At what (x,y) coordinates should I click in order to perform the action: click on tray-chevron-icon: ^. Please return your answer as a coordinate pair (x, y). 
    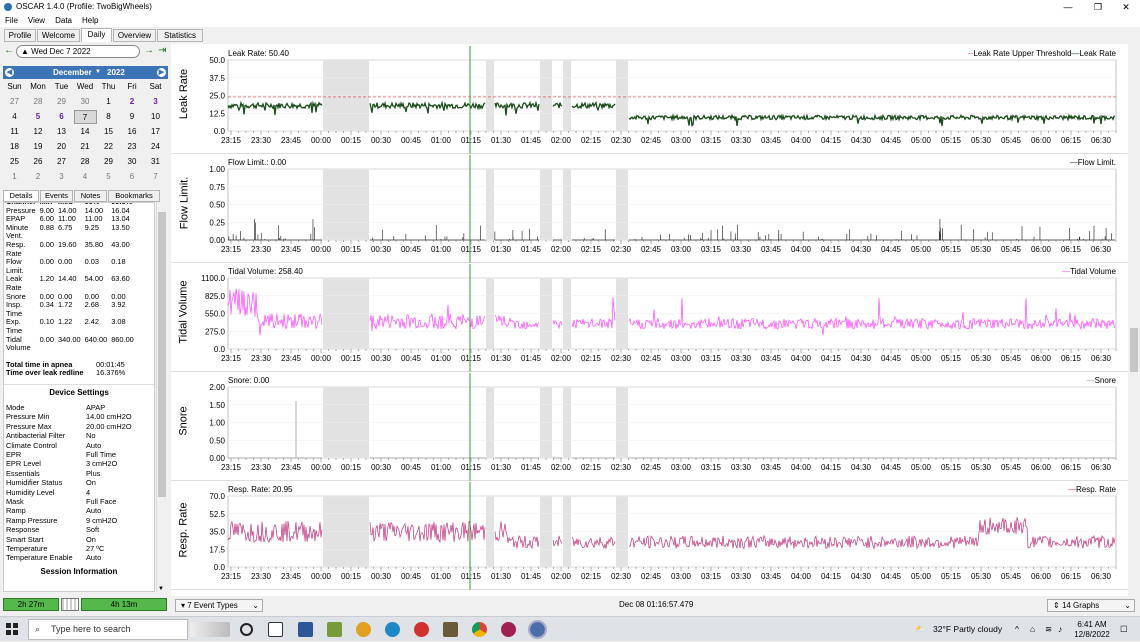
    Looking at the image, I should click on (1017, 629).